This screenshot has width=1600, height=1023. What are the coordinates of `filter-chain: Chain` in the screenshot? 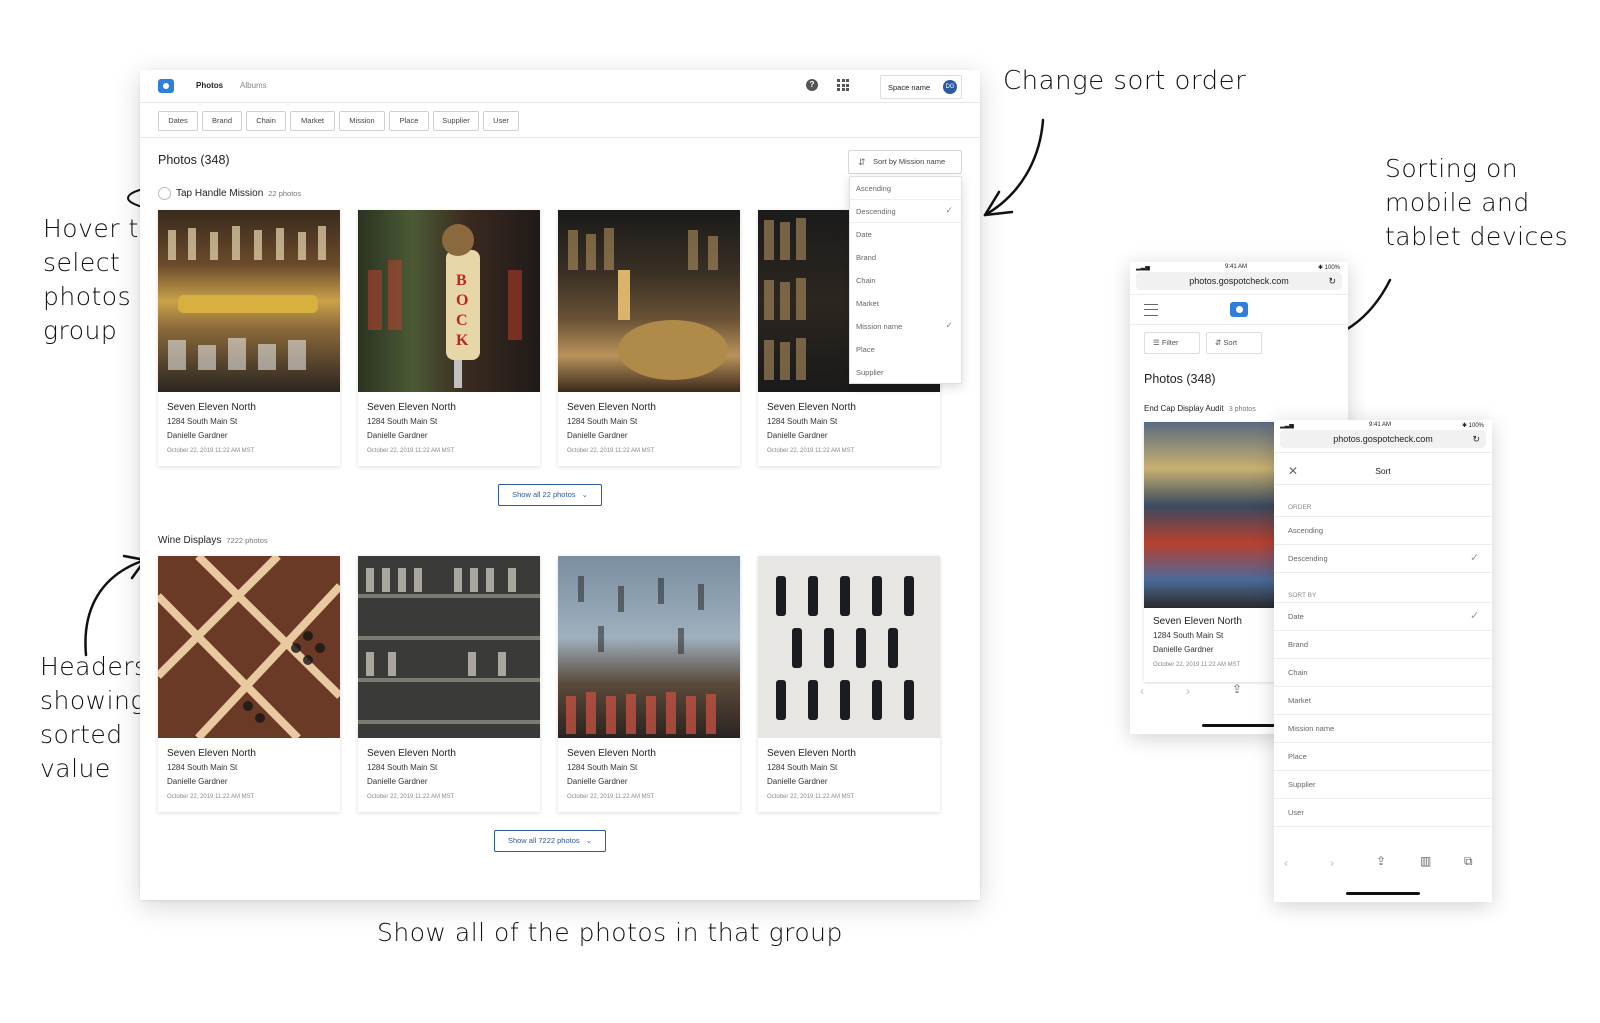 It's located at (266, 121).